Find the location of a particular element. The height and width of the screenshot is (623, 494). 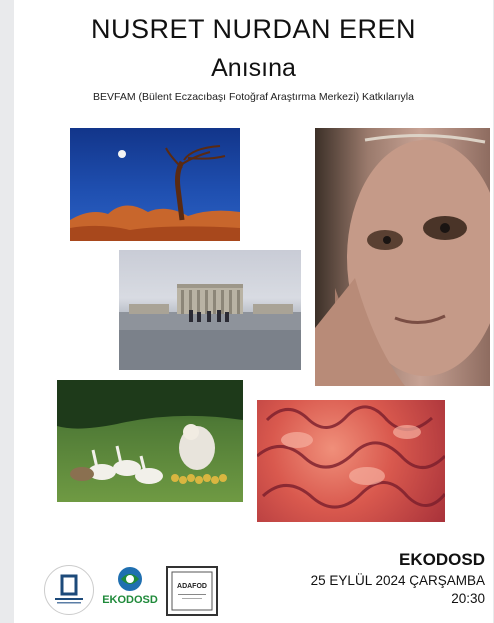

logo-circle-icon is located at coordinates (69, 589).